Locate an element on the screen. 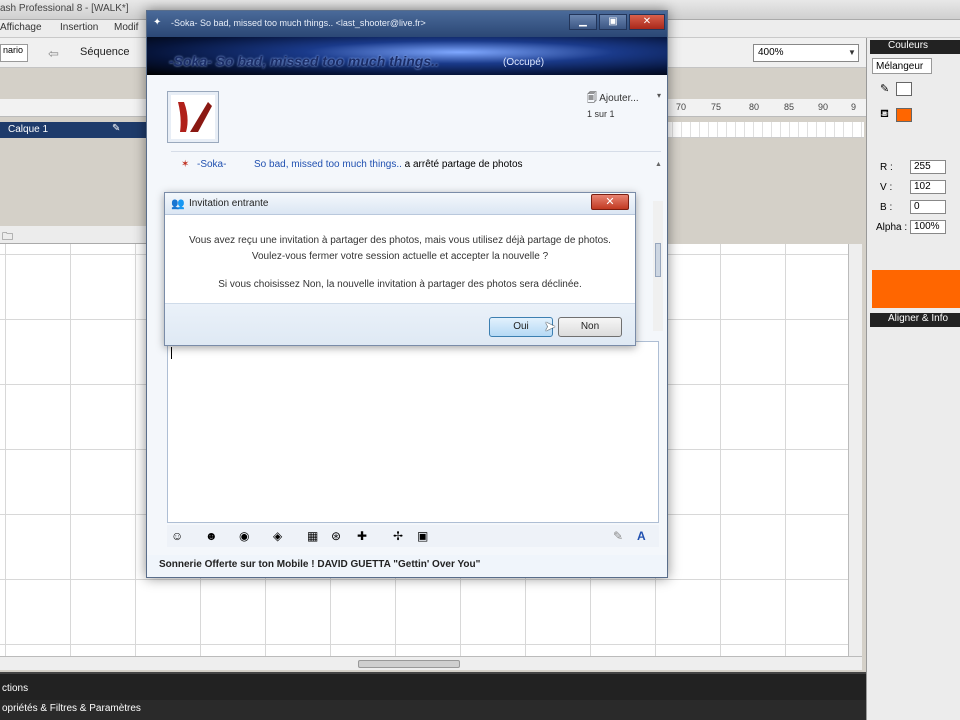 This screenshot has height=720, width=960. ruler-tick: 90 is located at coordinates (823, 107).